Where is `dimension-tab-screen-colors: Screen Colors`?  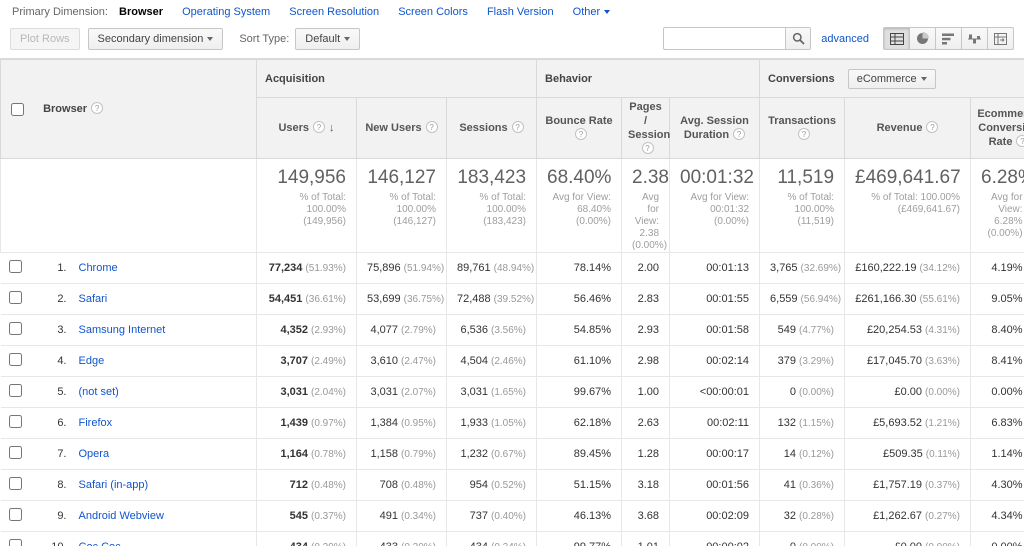 dimension-tab-screen-colors: Screen Colors is located at coordinates (433, 12).